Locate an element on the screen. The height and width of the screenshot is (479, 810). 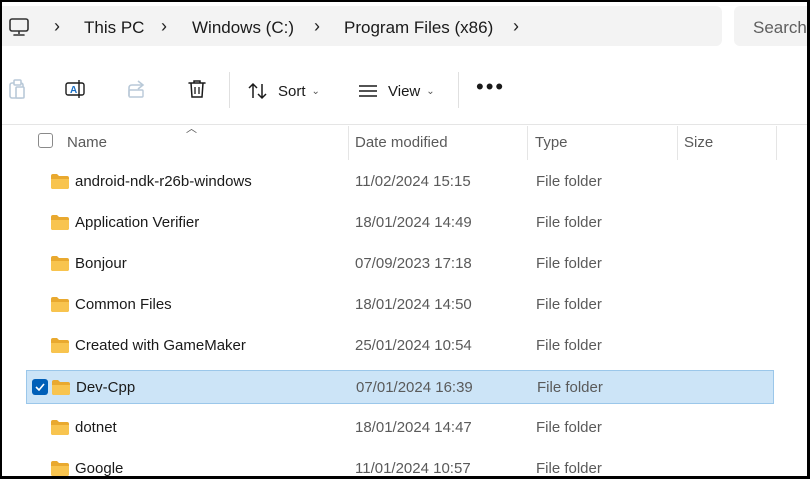
this-pc-icon is located at coordinates (19, 27).